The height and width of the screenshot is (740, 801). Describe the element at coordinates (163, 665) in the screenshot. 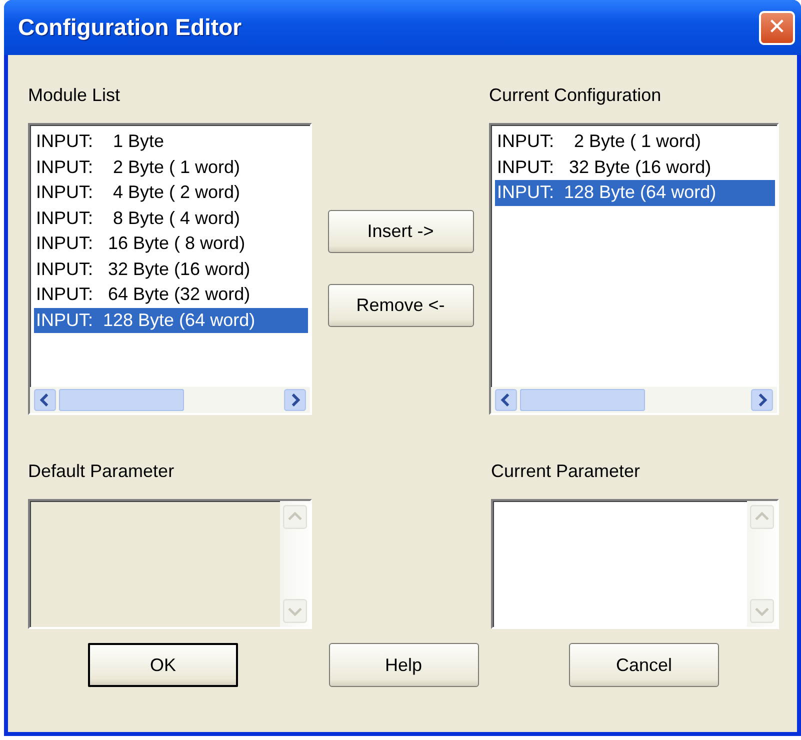

I see `ok-button: OK` at that location.